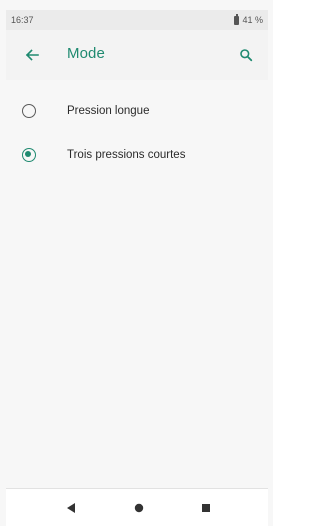 The width and height of the screenshot is (320, 526). What do you see at coordinates (86, 53) in the screenshot?
I see `page-title: Mode` at bounding box center [86, 53].